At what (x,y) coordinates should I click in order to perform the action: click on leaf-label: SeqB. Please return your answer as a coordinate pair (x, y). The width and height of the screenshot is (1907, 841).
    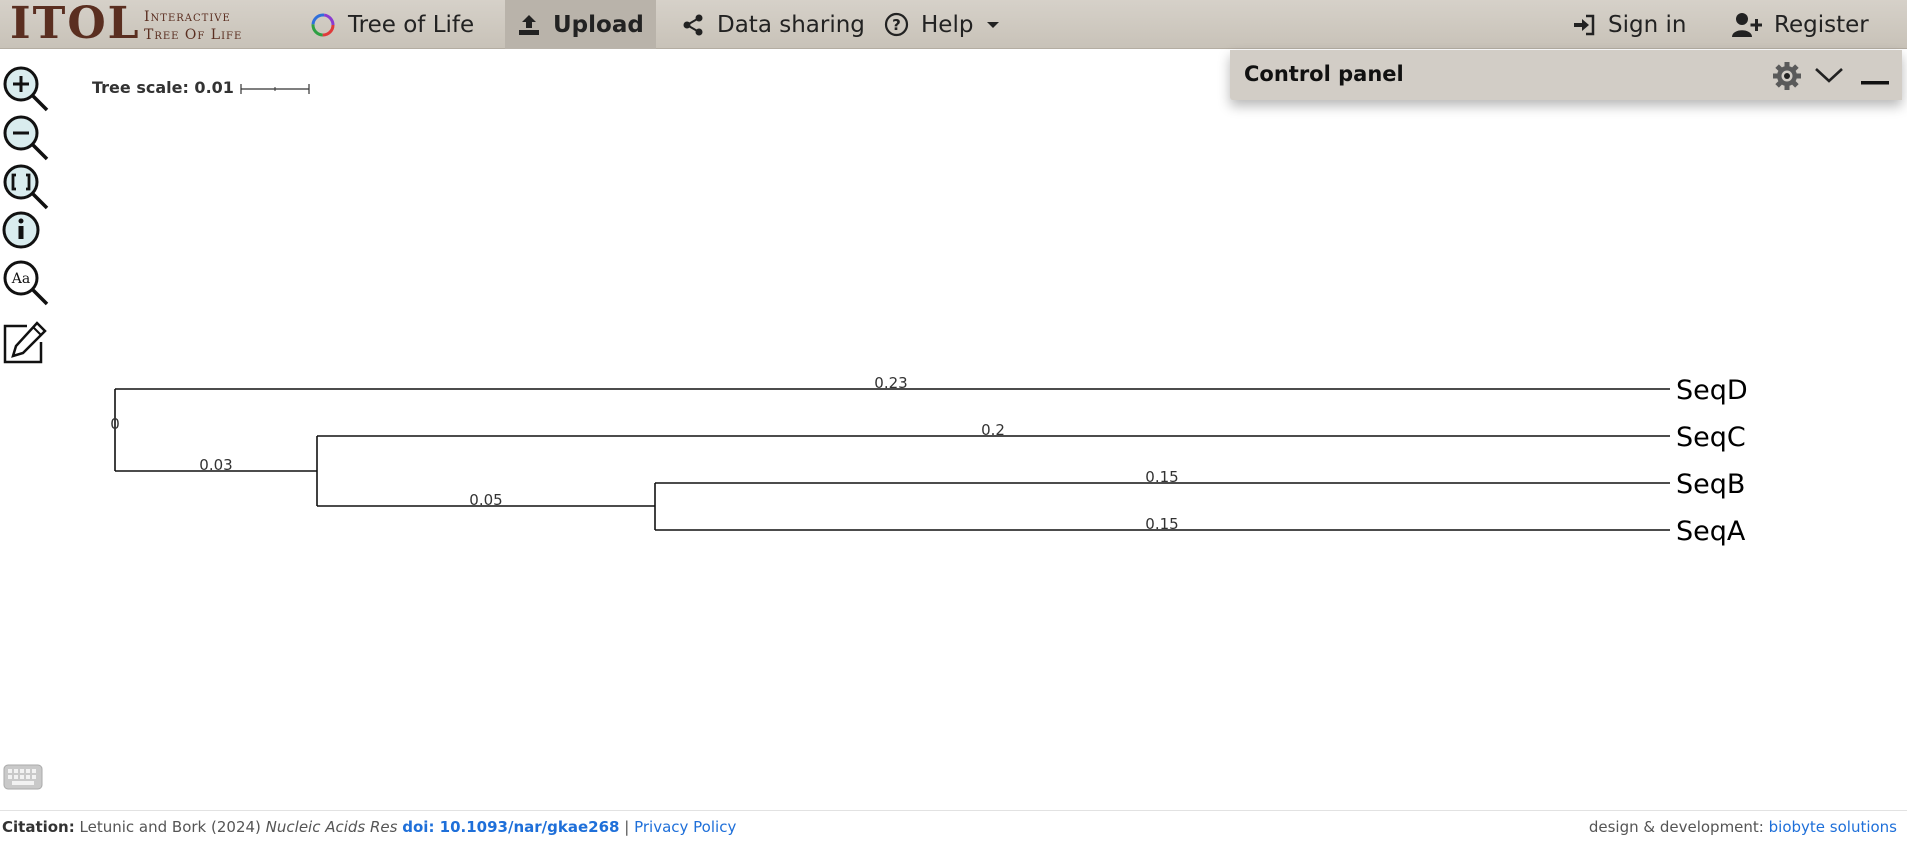
    Looking at the image, I should click on (1710, 484).